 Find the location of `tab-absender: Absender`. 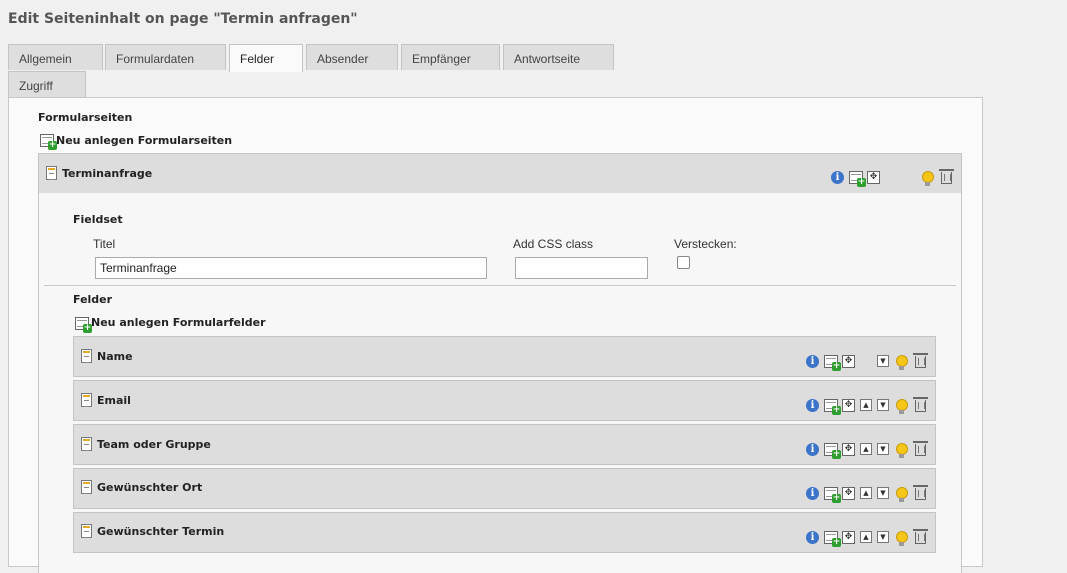

tab-absender: Absender is located at coordinates (352, 57).